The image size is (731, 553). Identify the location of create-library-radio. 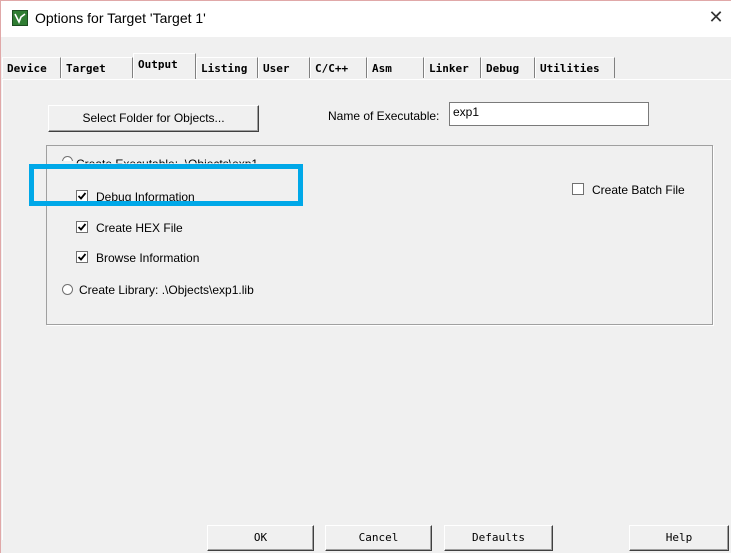
(67, 289).